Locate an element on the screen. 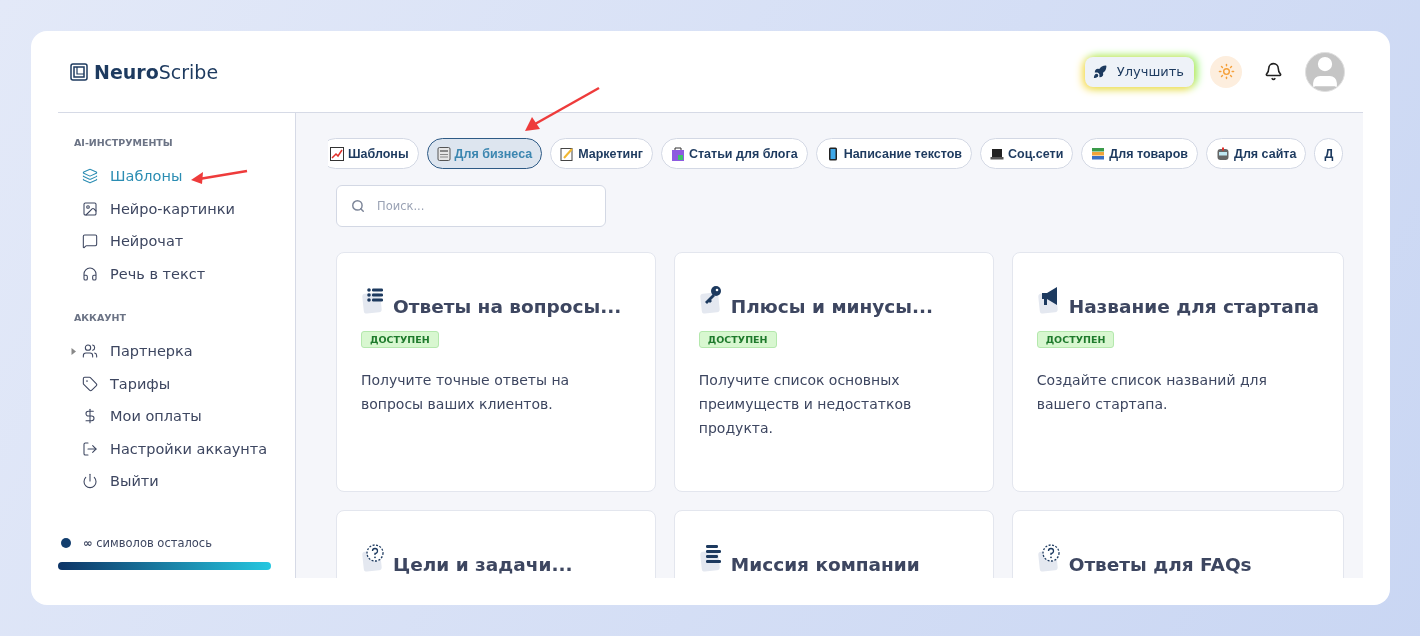 This screenshot has width=1420, height=636. card-title: Ответы для FAQs is located at coordinates (1160, 564).